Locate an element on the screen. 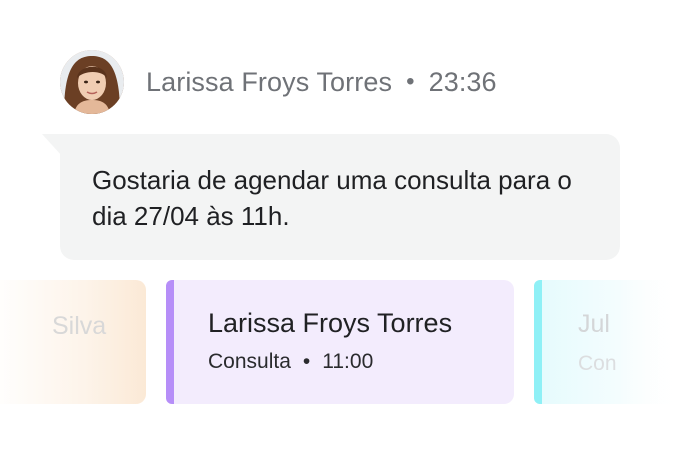 The height and width of the screenshot is (452, 680). appointment-card-selected: Larissa Froys Torres Consulta • 11:00 is located at coordinates (340, 342).